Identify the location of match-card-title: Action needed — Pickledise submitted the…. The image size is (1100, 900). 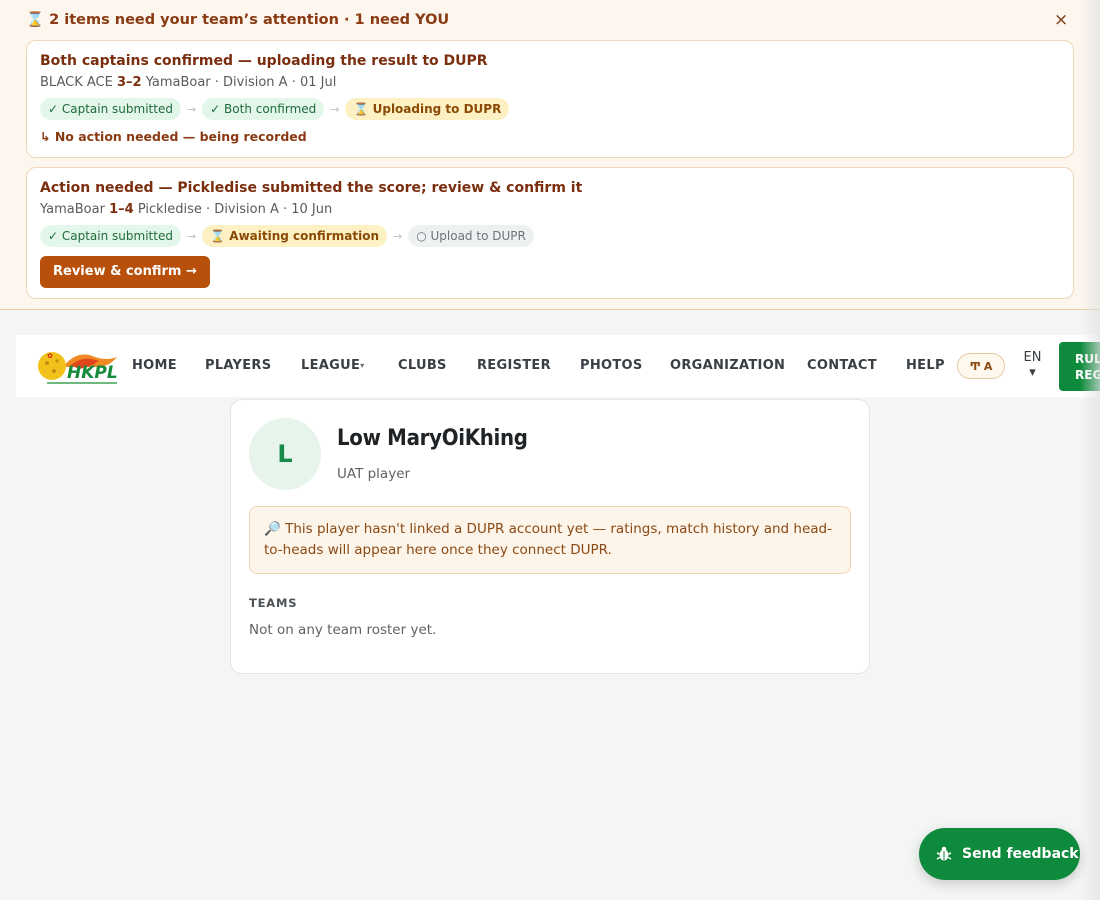
(311, 188).